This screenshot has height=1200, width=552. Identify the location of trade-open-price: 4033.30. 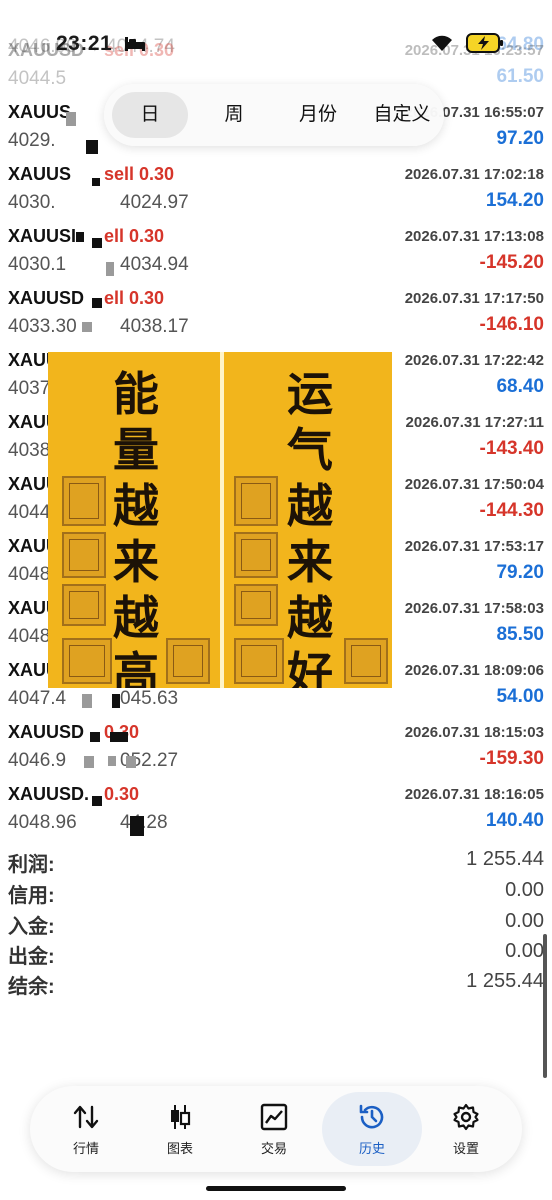
(42, 326).